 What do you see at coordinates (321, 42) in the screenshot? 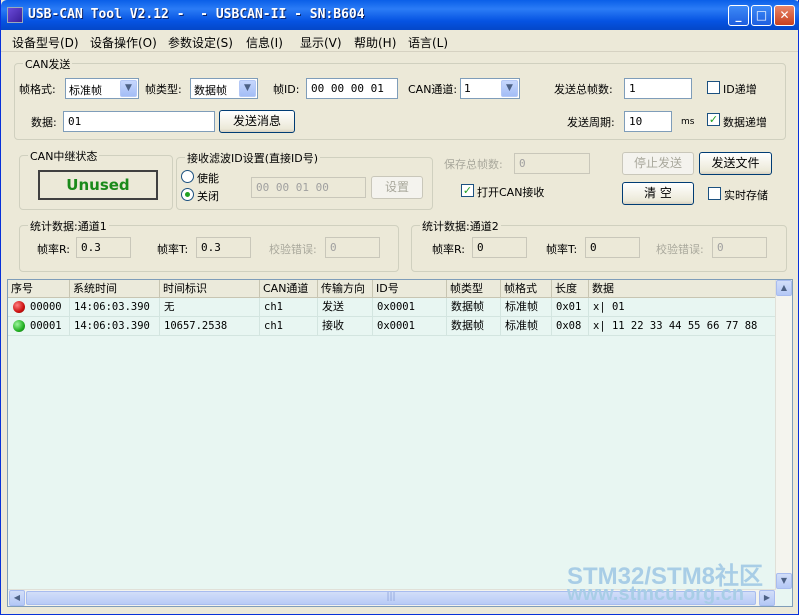
I see `menu-display: 显示(V)` at bounding box center [321, 42].